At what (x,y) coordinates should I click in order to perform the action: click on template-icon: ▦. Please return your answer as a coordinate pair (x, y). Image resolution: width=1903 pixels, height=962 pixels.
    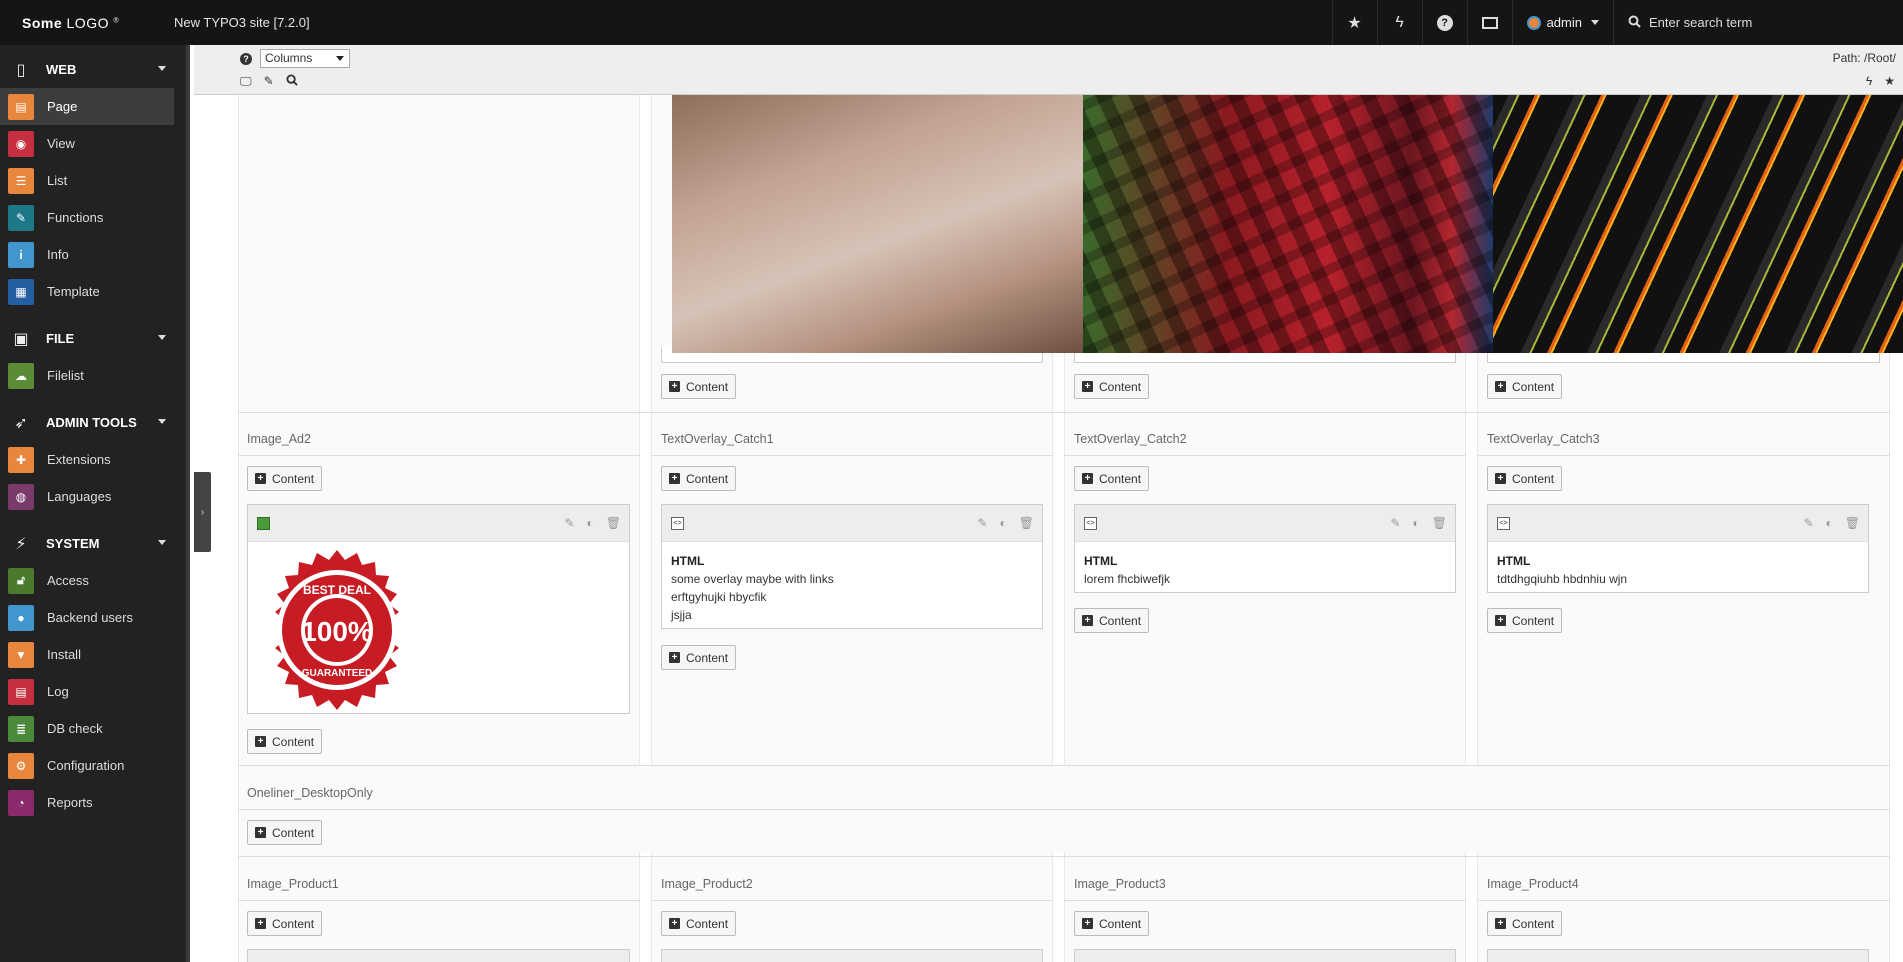
    Looking at the image, I should click on (21, 291).